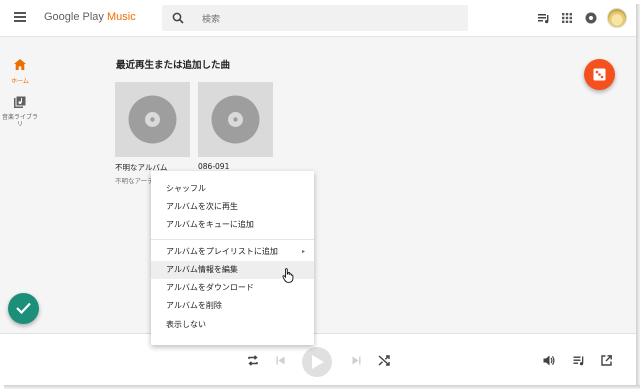 This screenshot has width=640, height=389. I want to click on circle-badge-icon, so click(591, 18).